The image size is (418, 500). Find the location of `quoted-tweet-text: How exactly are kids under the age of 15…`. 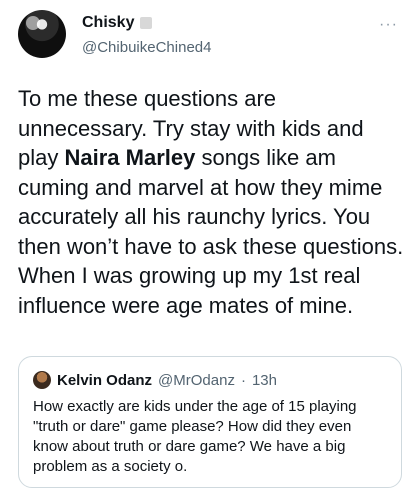

quoted-tweet-text: How exactly are kids under the age of 15… is located at coordinates (195, 436).